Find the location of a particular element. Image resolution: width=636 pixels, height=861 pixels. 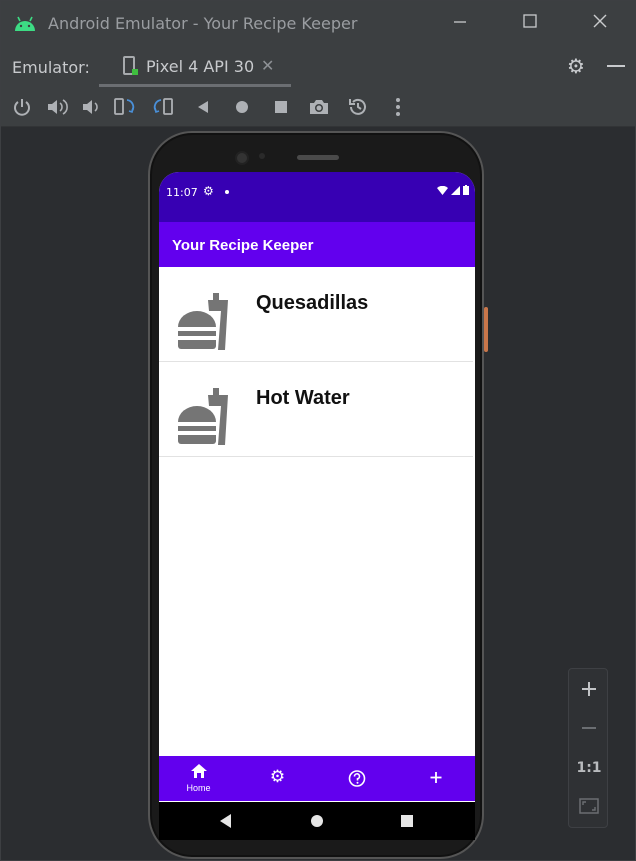

tab-pixel-4: Pixel 4 API 30 ✕ is located at coordinates (195, 66).